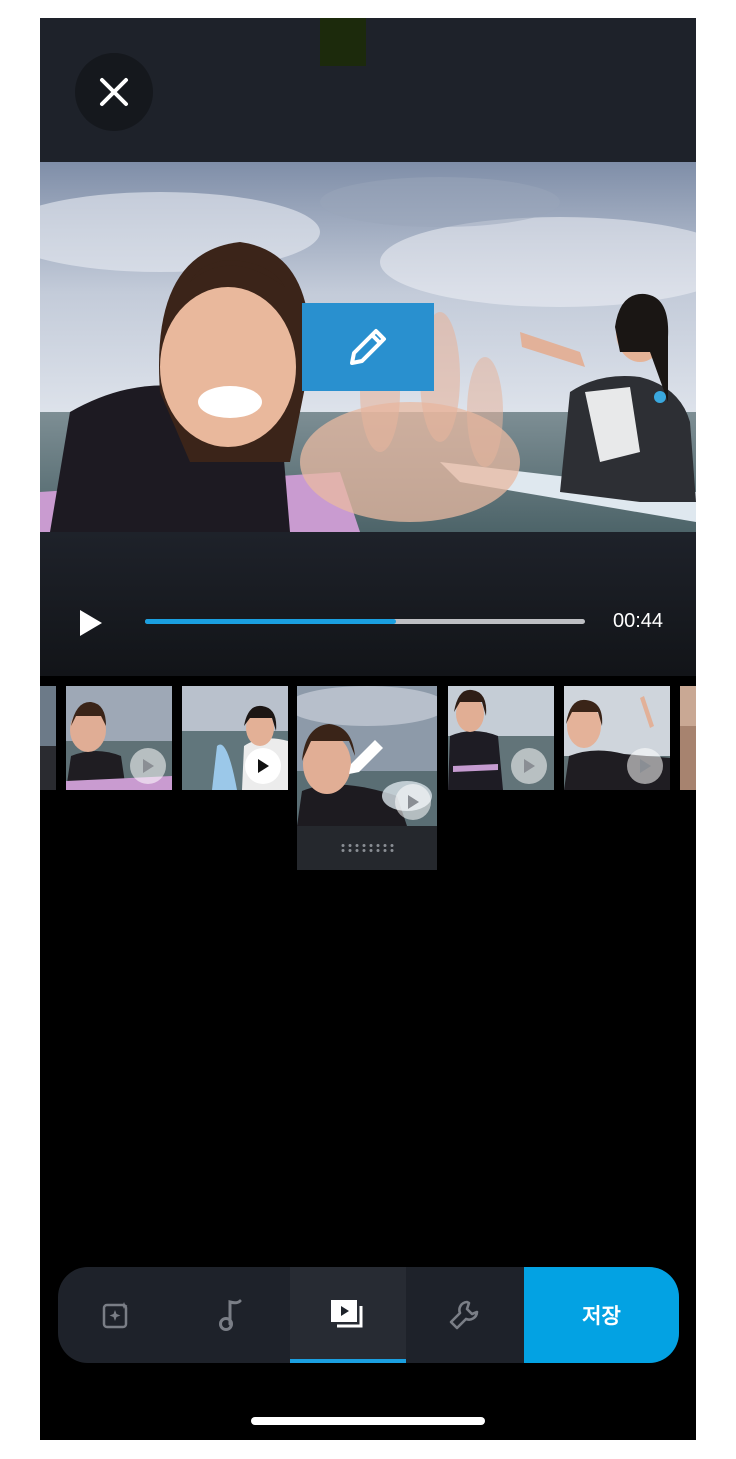  What do you see at coordinates (601, 1315) in the screenshot?
I see `save-button: 저장` at bounding box center [601, 1315].